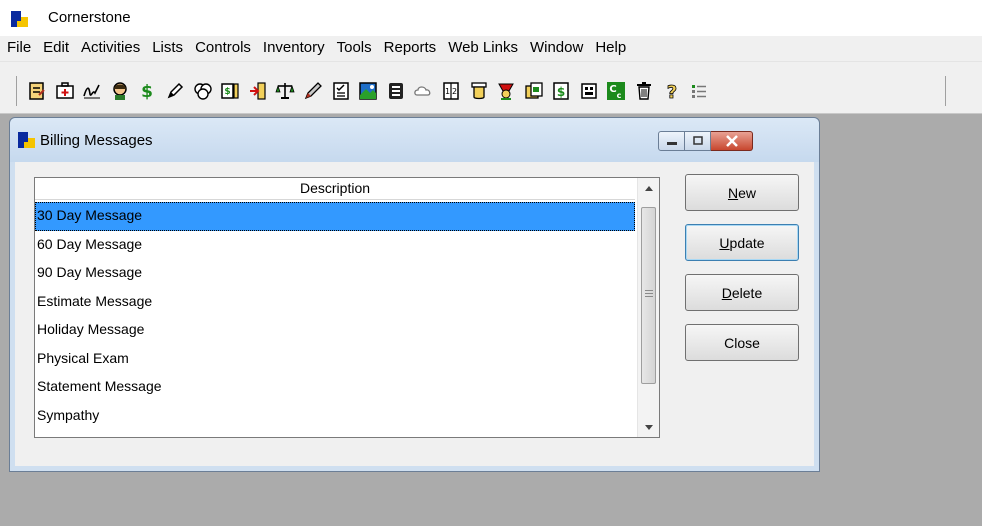 This screenshot has height=526, width=982. I want to click on document-icon, so click(534, 91).